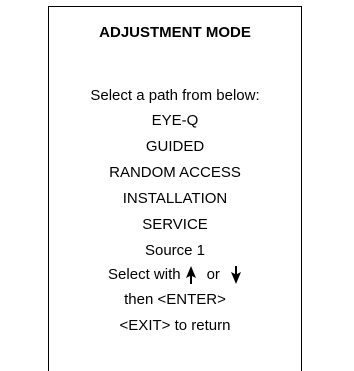 This screenshot has width=354, height=371. I want to click on menu-prompt: Select a path from below:, so click(175, 95).